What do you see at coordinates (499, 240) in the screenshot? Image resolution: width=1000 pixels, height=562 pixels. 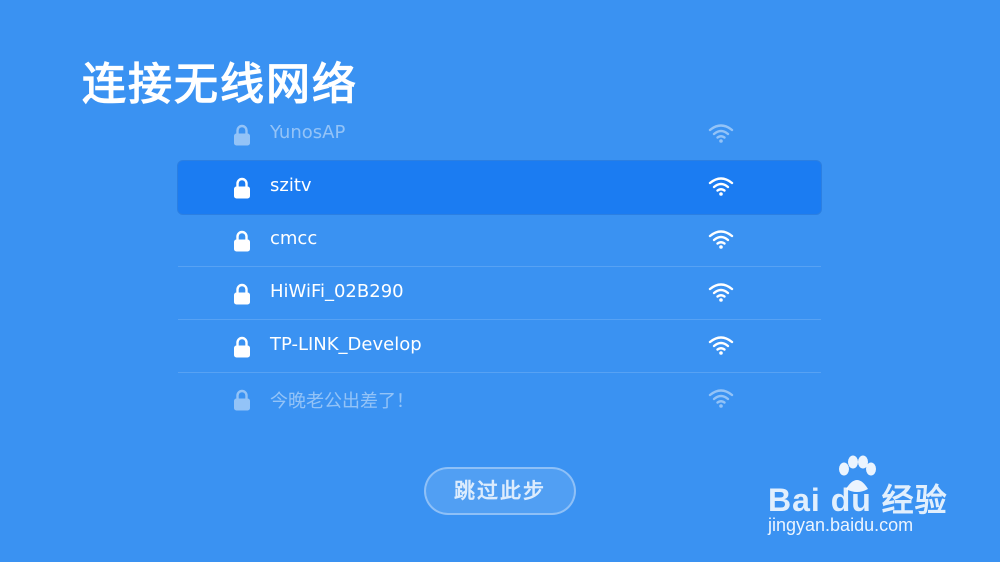 I see `network-item-cmcc: cmcc` at bounding box center [499, 240].